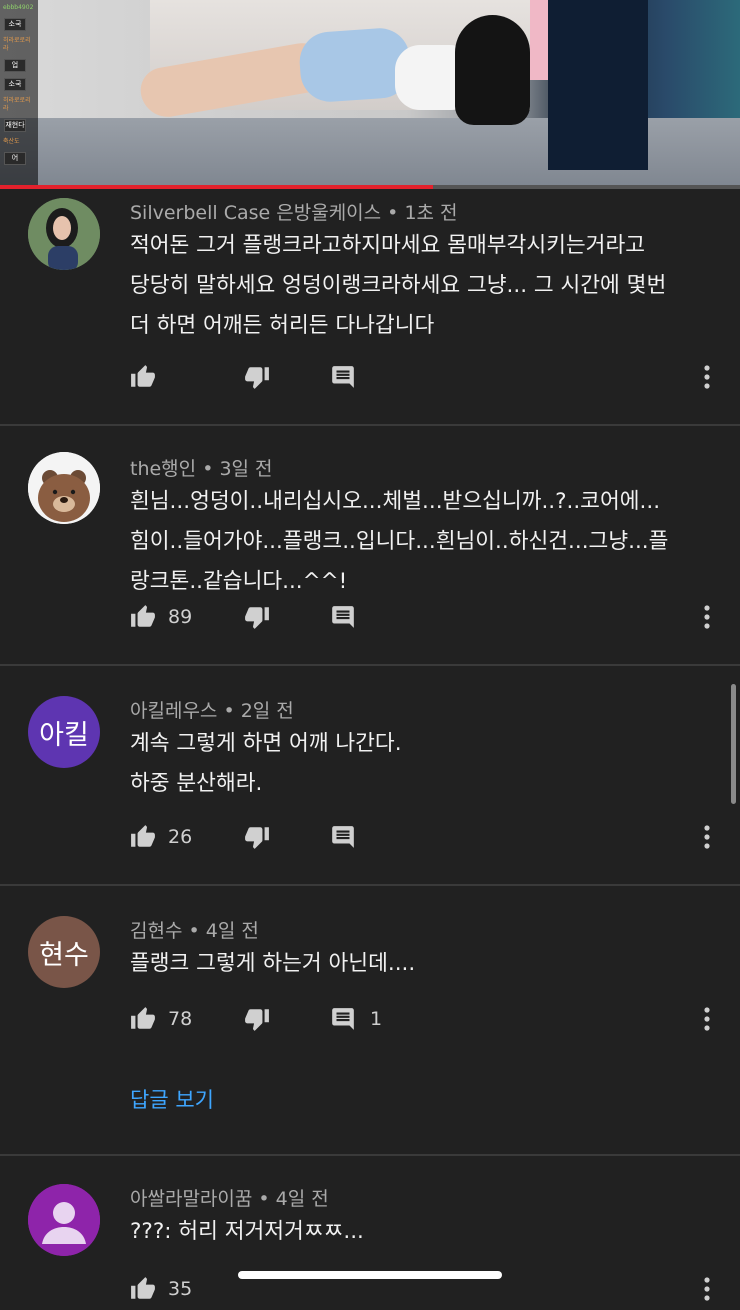  What do you see at coordinates (161, 1019) in the screenshot?
I see `like-button: 78` at bounding box center [161, 1019].